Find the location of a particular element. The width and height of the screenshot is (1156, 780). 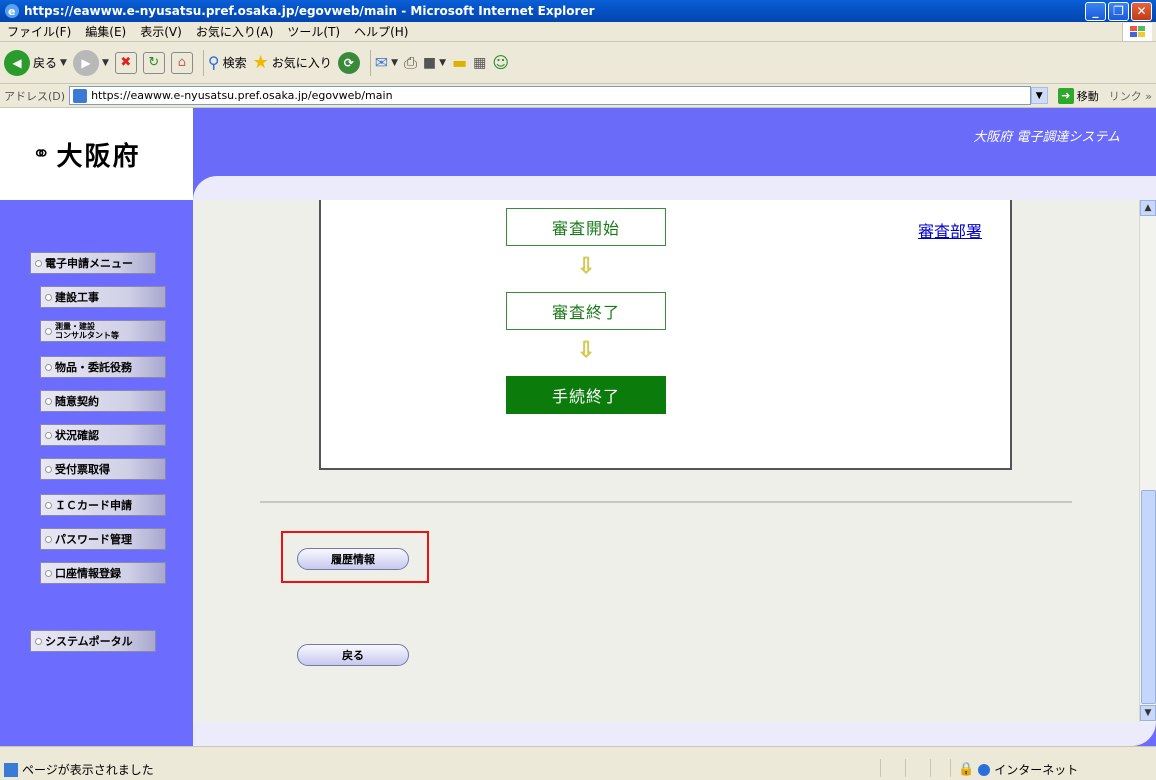

scroll-up-icon: ▲ is located at coordinates (1148, 208).